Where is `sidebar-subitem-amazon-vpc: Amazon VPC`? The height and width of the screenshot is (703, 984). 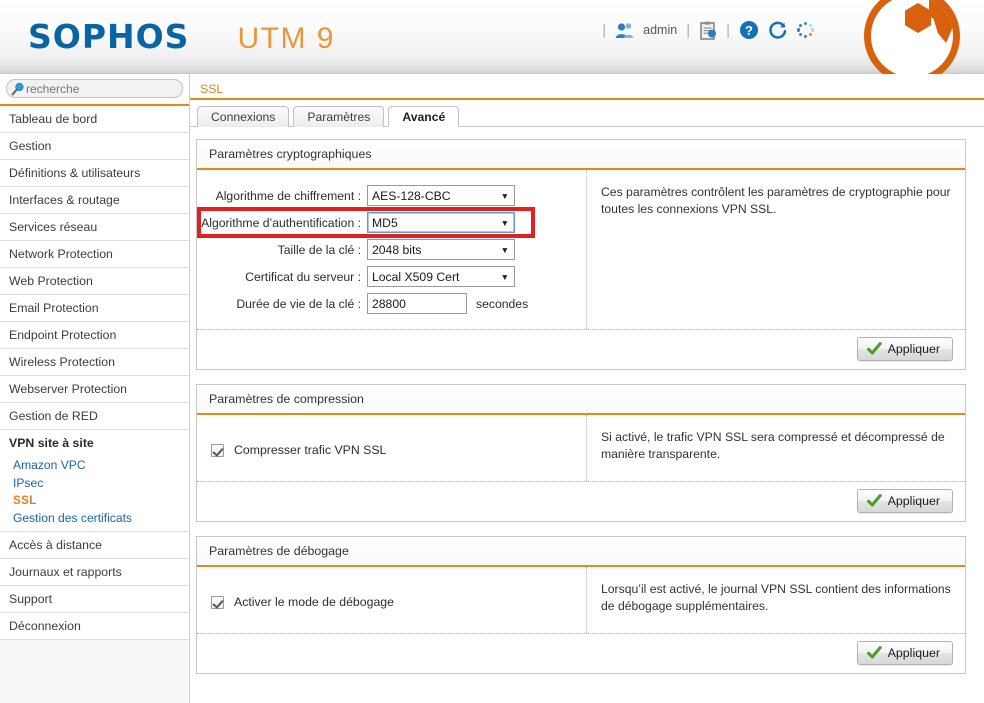
sidebar-subitem-amazon-vpc: Amazon VPC is located at coordinates (94, 465).